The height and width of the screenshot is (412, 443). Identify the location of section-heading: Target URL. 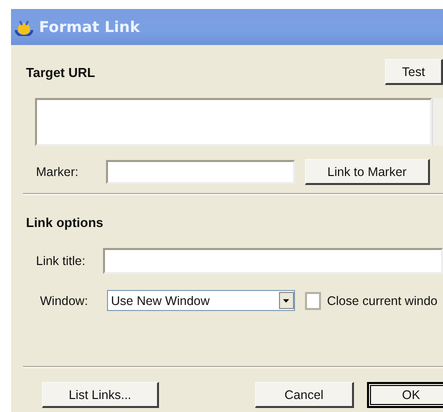
(61, 72).